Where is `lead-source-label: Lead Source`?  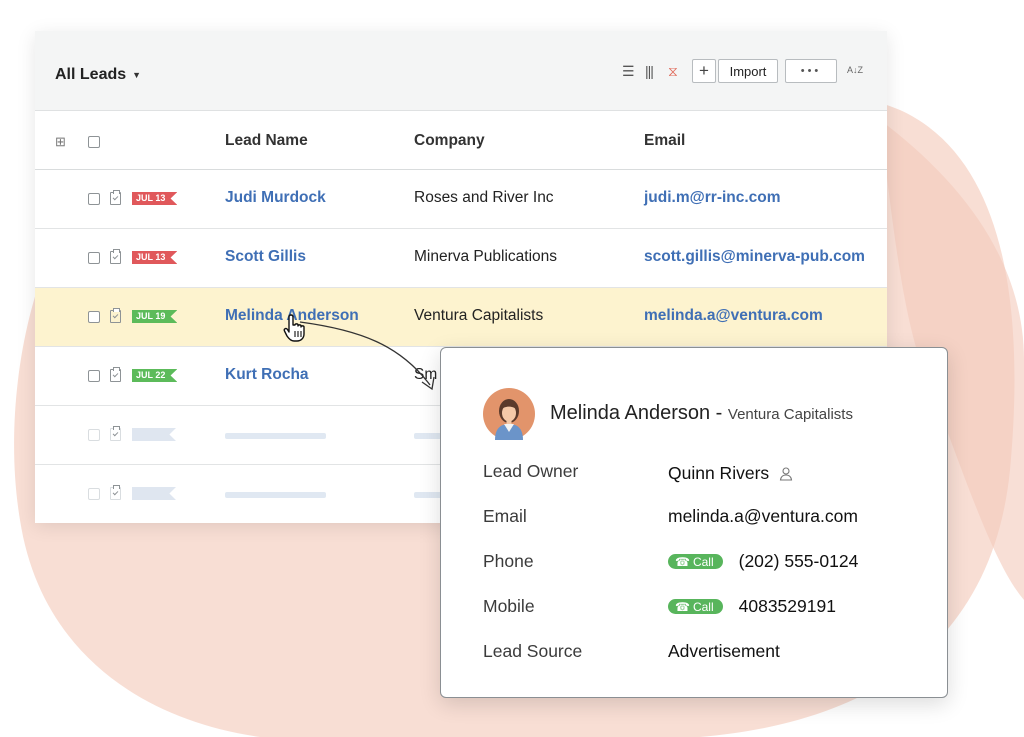 lead-source-label: Lead Source is located at coordinates (533, 651).